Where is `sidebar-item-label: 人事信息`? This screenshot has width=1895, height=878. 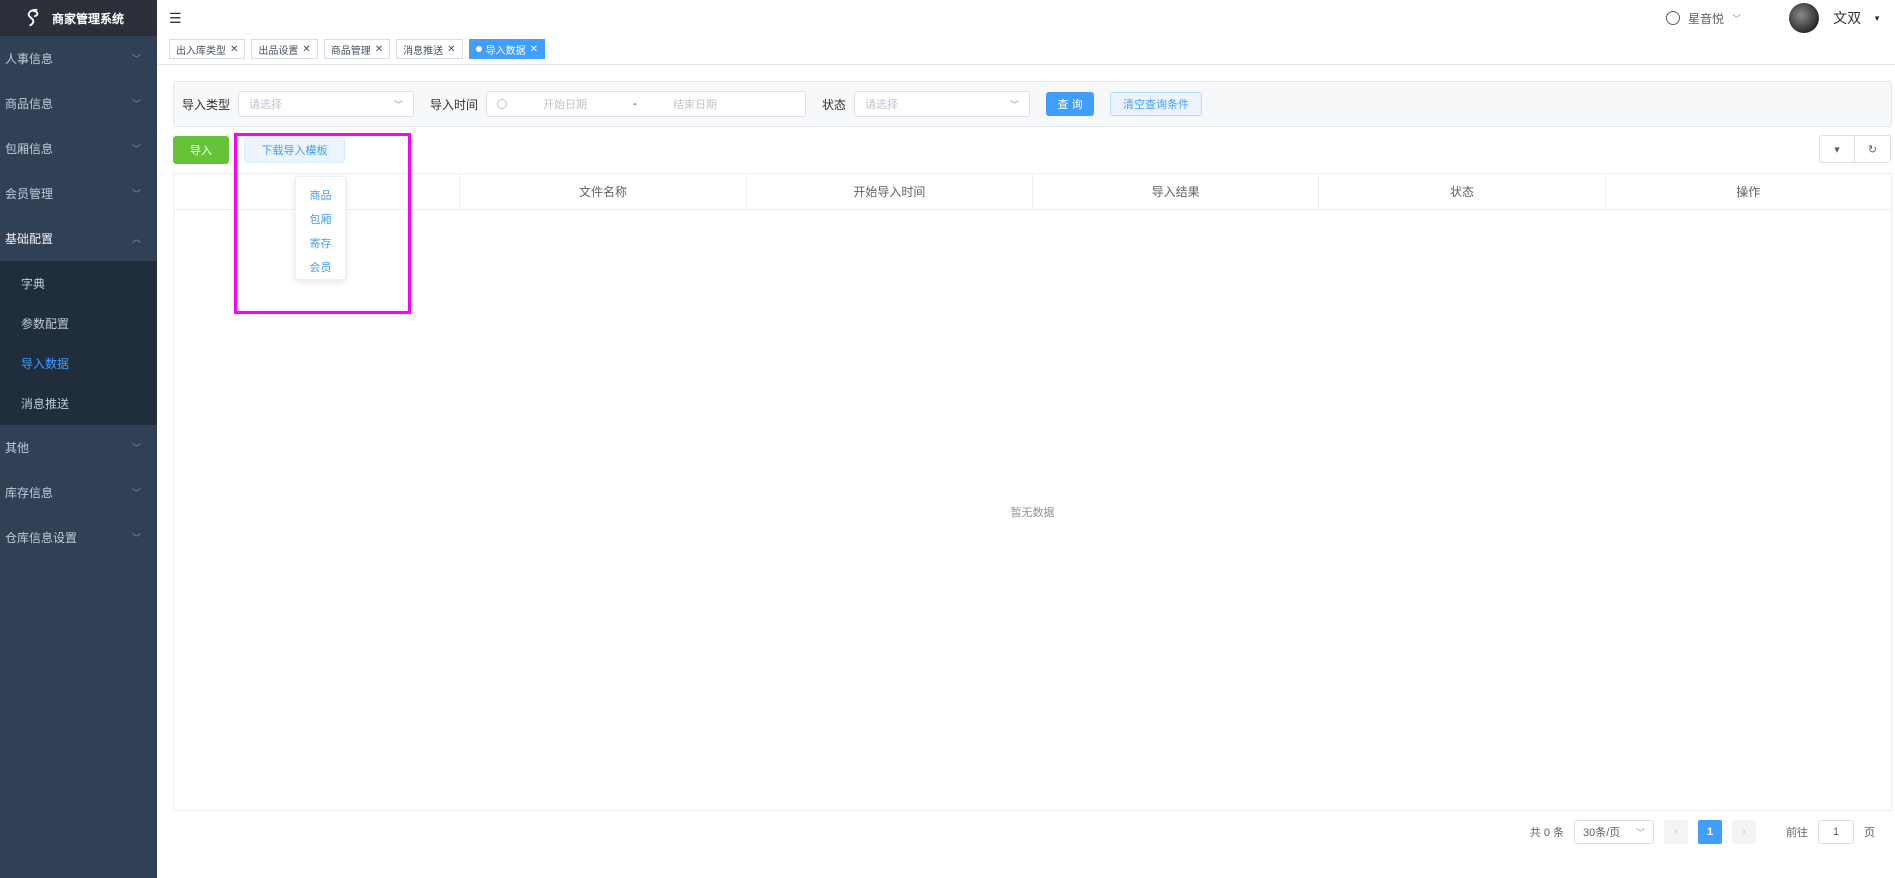
sidebar-item-label: 人事信息 is located at coordinates (29, 59).